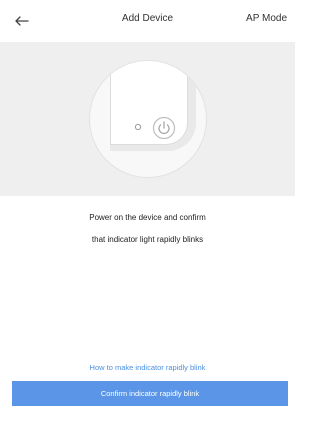 This screenshot has height=431, width=320. Describe the element at coordinates (147, 217) in the screenshot. I see `instruction-line-1: Power on the device and confirm` at that location.